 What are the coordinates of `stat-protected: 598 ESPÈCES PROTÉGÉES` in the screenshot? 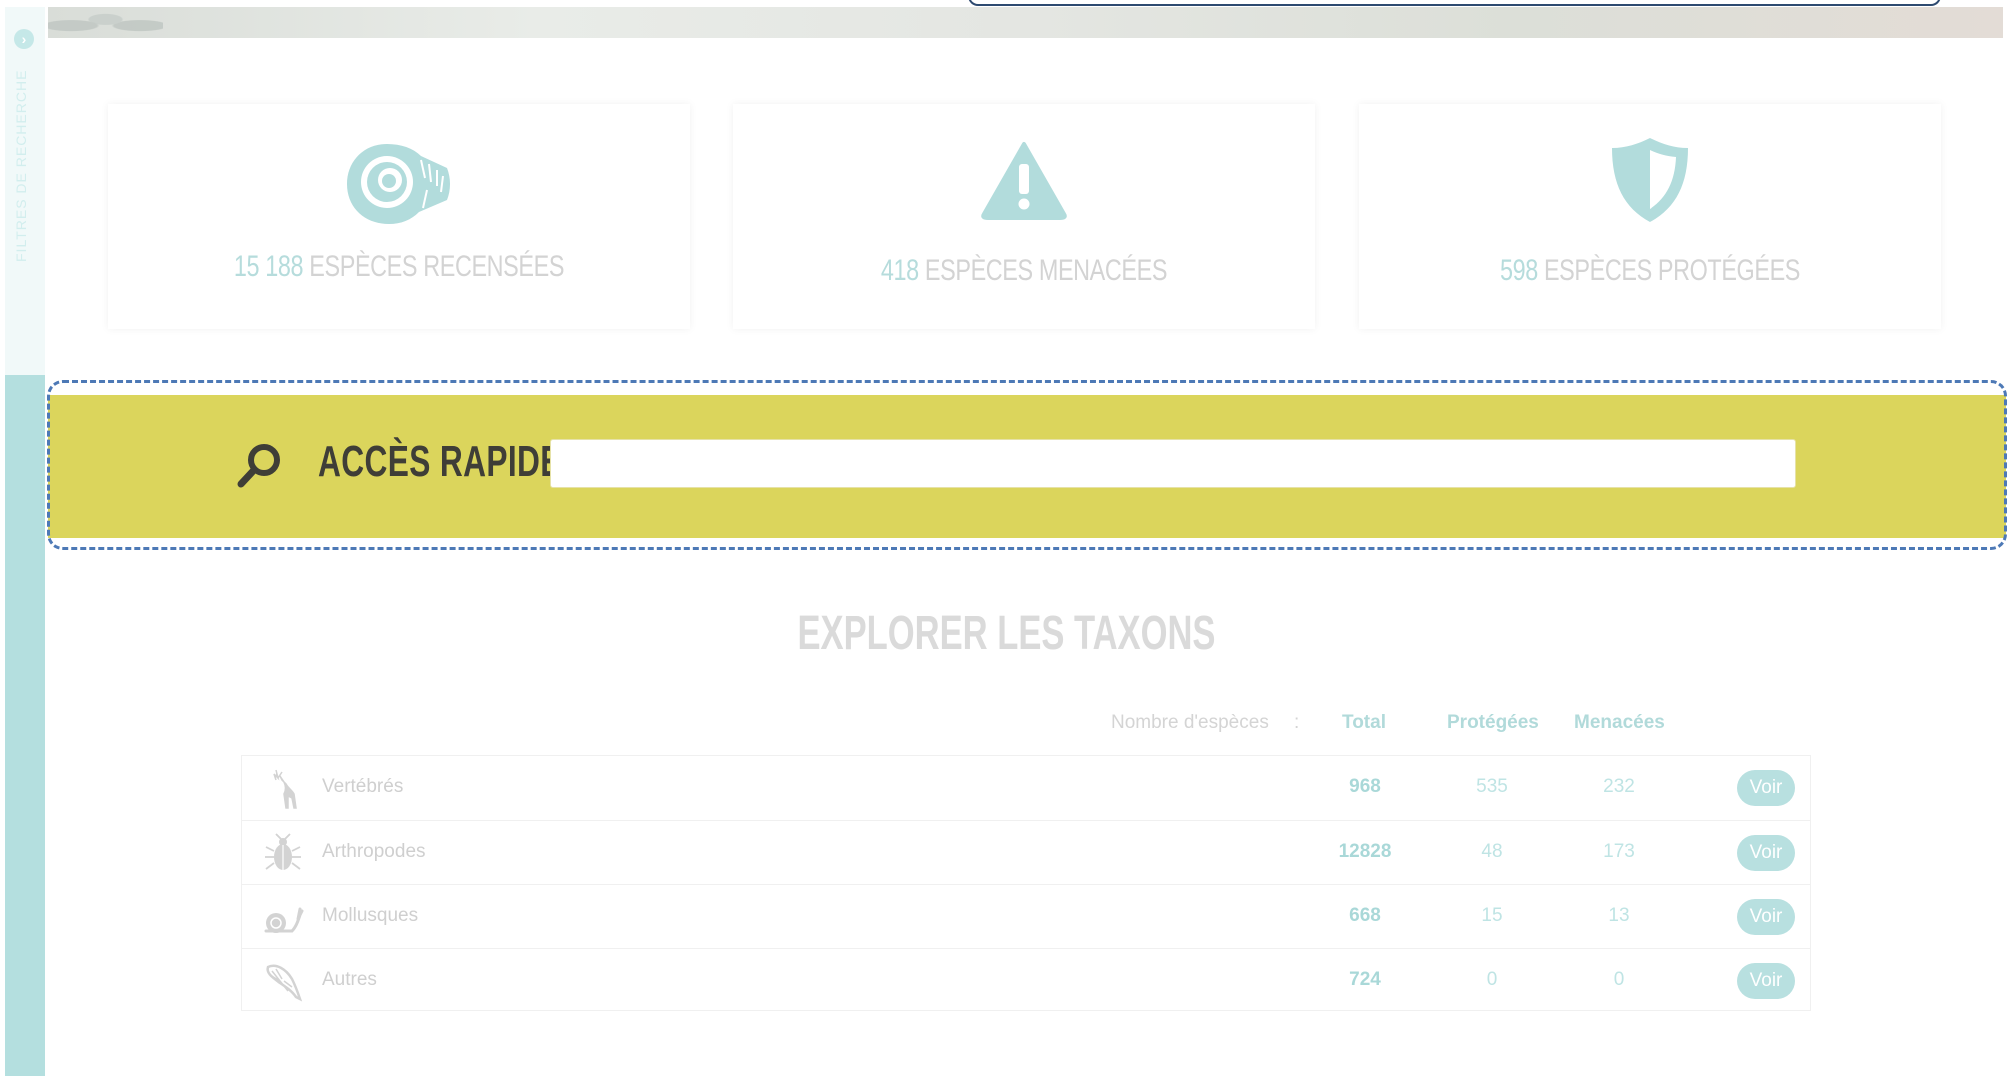 It's located at (1650, 271).